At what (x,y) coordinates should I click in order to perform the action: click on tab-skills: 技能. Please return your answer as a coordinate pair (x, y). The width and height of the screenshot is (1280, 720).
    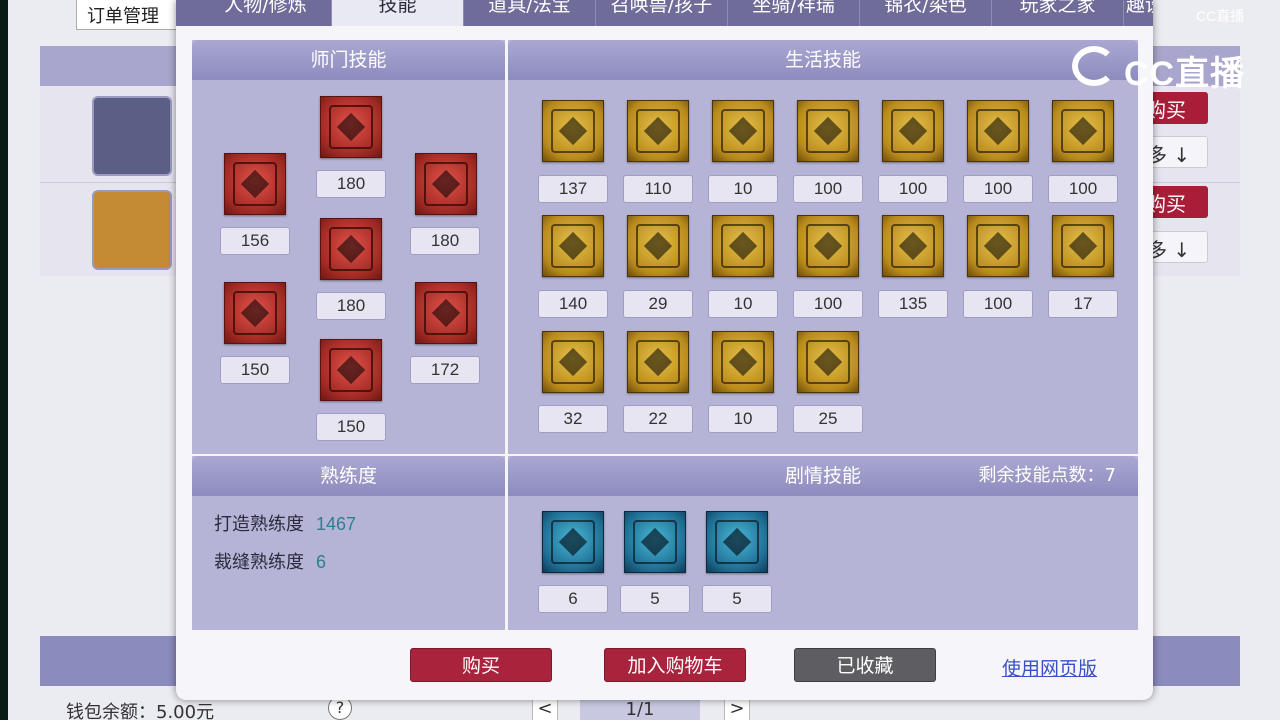
    Looking at the image, I should click on (398, 13).